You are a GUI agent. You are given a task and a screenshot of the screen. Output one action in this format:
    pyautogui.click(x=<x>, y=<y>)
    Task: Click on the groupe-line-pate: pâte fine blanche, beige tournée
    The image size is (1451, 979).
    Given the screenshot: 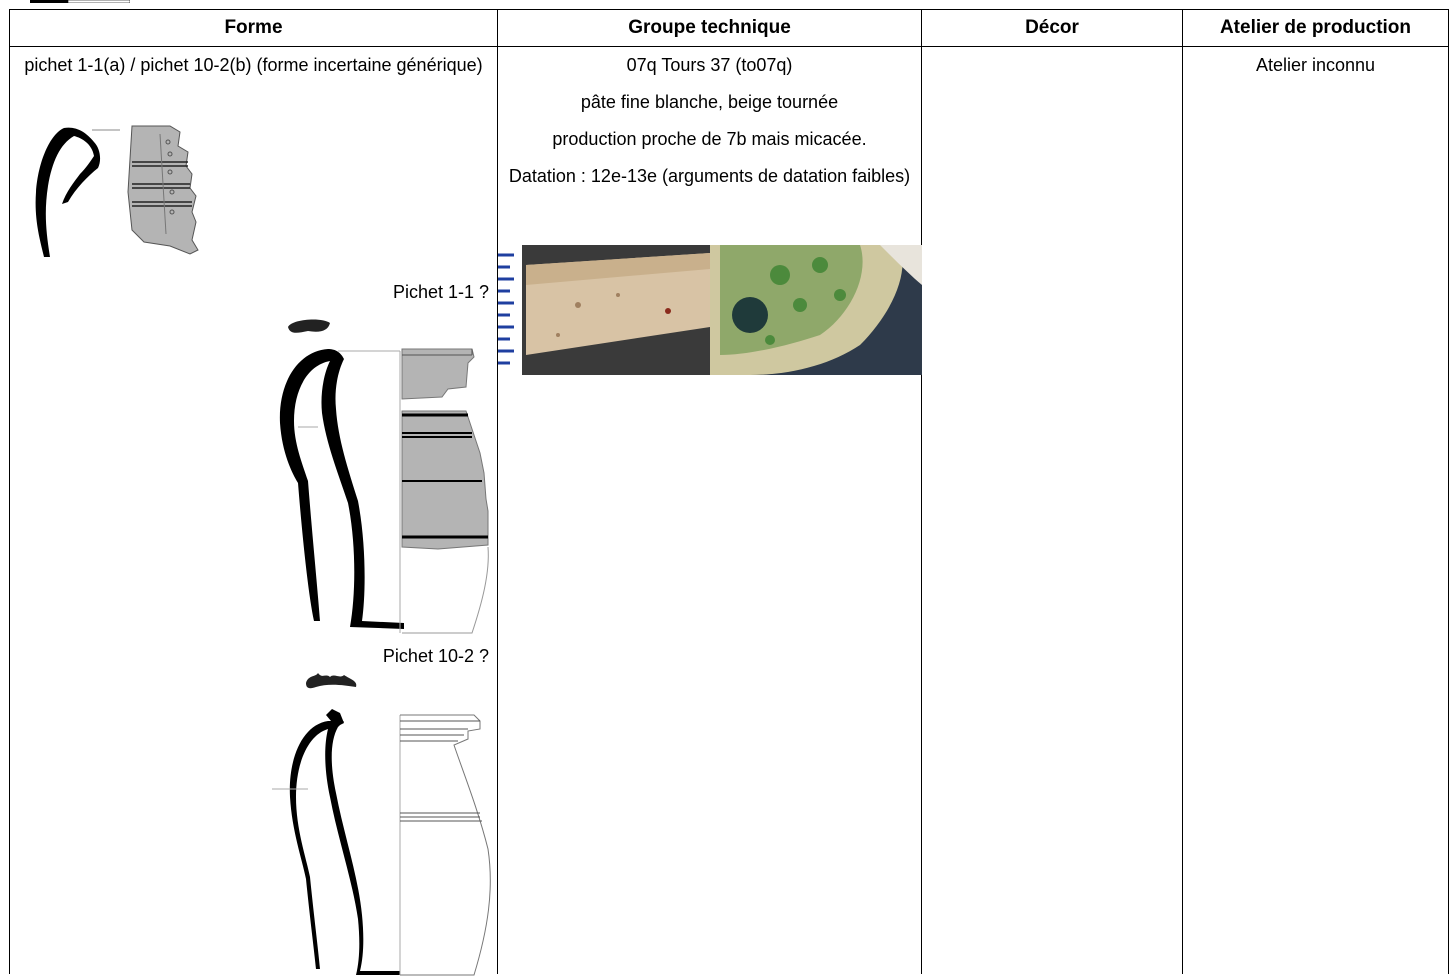 What is the action you would take?
    pyautogui.click(x=709, y=102)
    